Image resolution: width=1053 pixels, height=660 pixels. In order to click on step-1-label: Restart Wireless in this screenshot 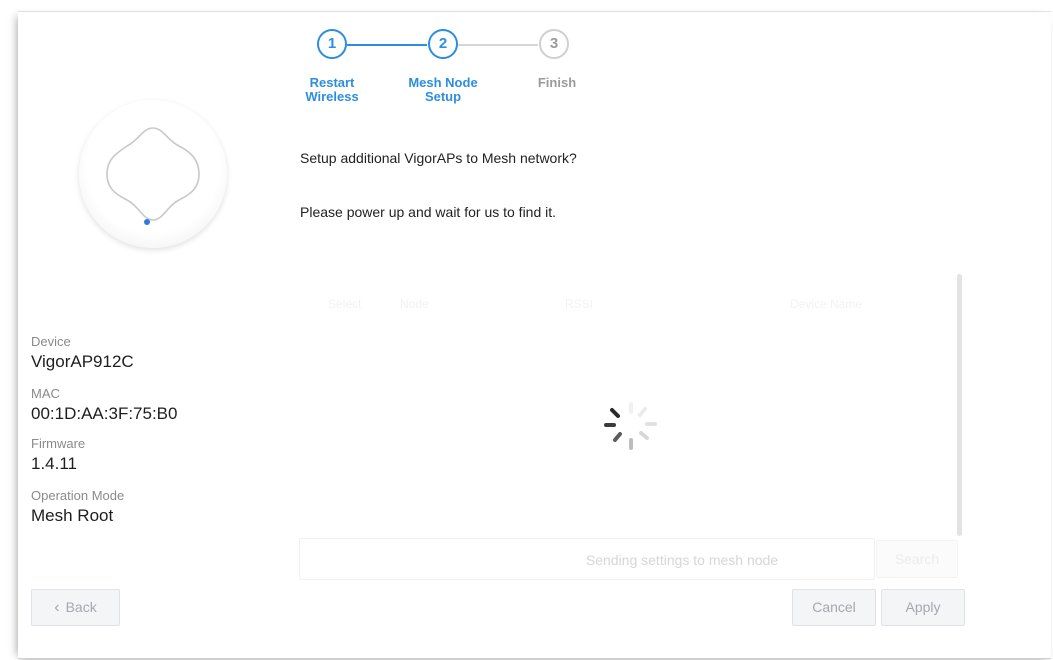, I will do `click(332, 90)`.